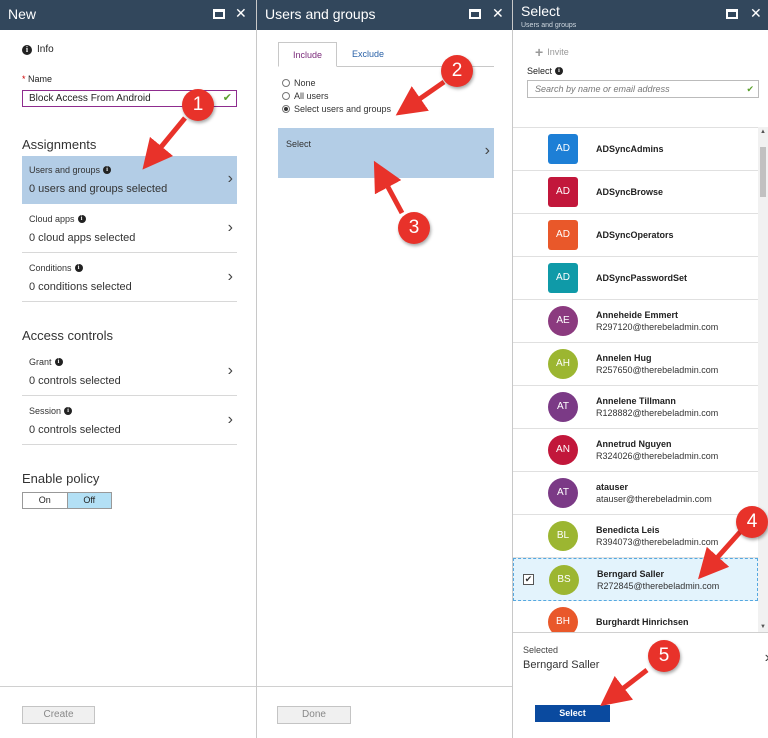 This screenshot has height=738, width=768. Describe the element at coordinates (40, 362) in the screenshot. I see `grant-label: Grant` at that location.